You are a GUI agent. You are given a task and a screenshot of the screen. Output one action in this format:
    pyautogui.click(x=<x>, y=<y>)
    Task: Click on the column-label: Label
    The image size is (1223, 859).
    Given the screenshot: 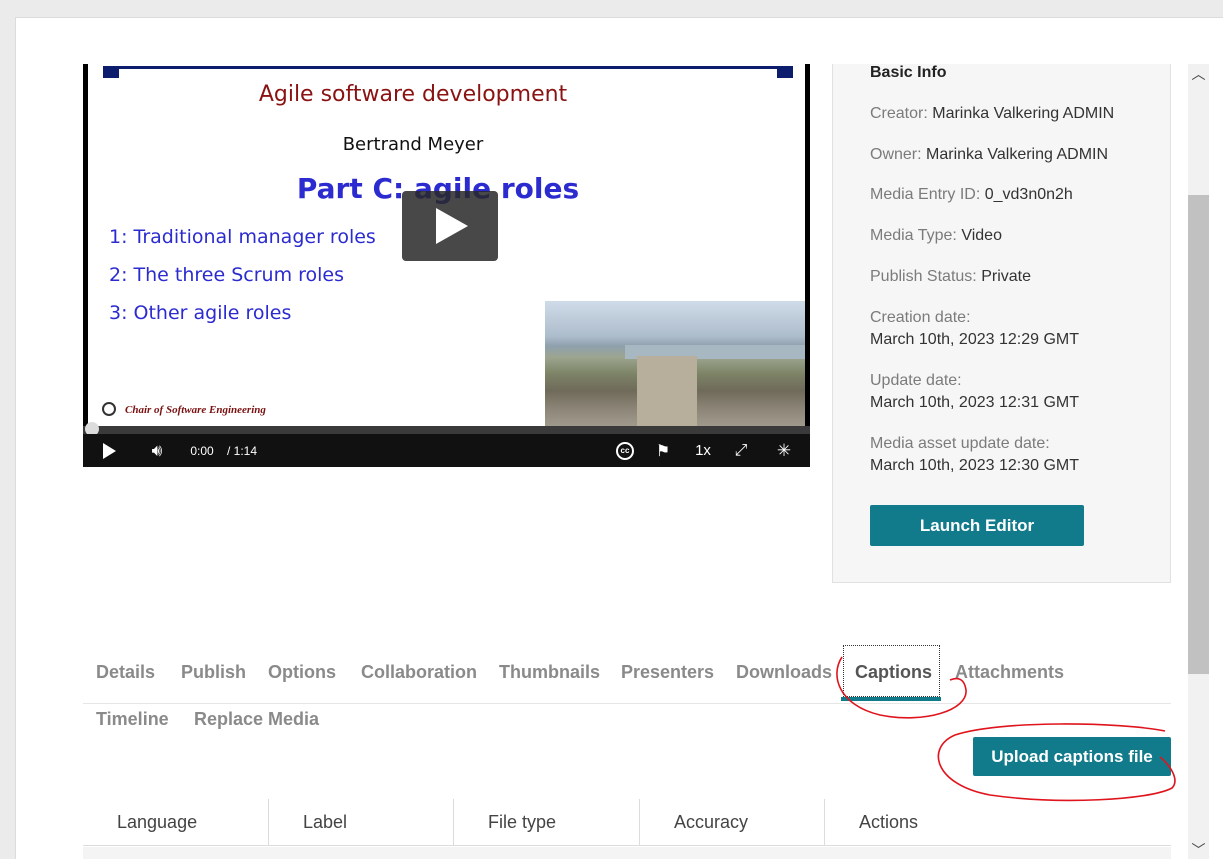 What is the action you would take?
    pyautogui.click(x=361, y=822)
    